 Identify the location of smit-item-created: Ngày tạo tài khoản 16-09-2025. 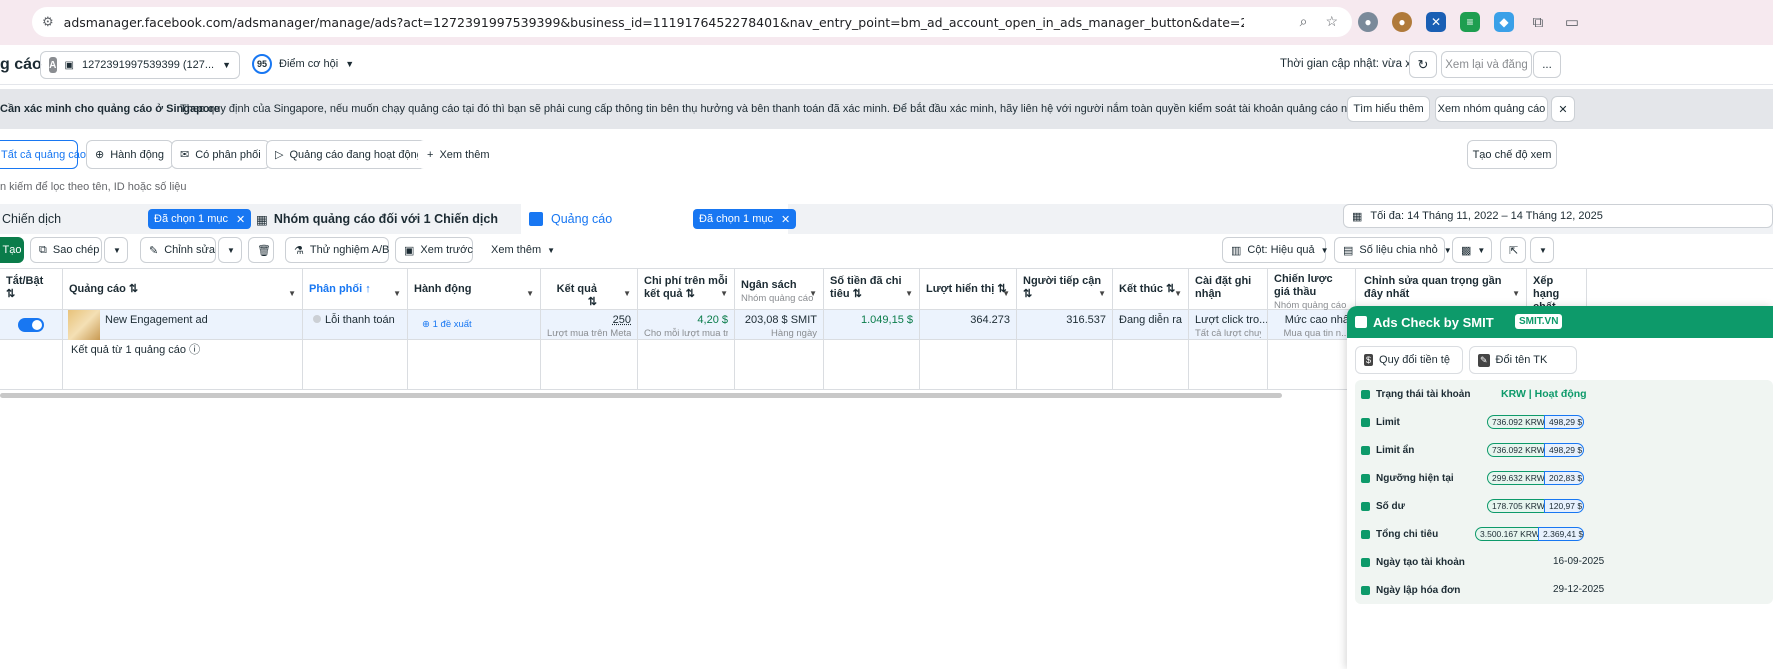
(1564, 562).